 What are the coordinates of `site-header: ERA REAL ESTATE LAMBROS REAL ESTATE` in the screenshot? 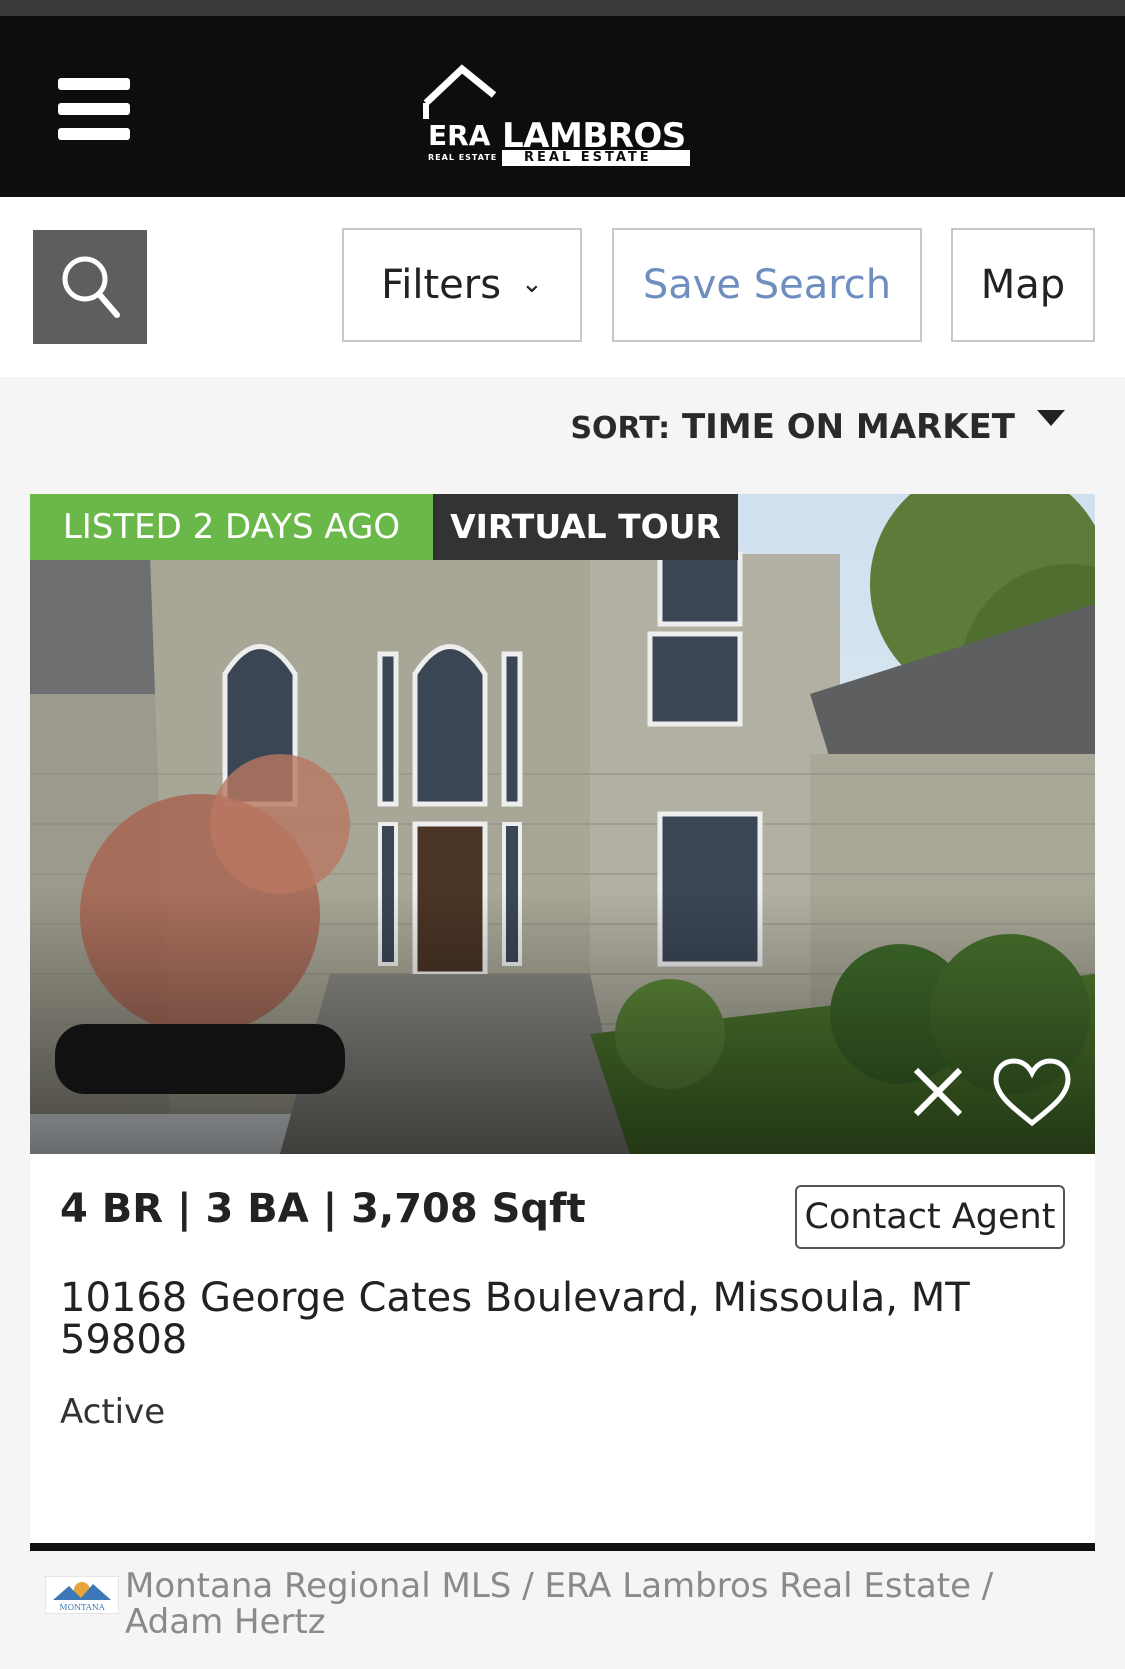 It's located at (562, 106).